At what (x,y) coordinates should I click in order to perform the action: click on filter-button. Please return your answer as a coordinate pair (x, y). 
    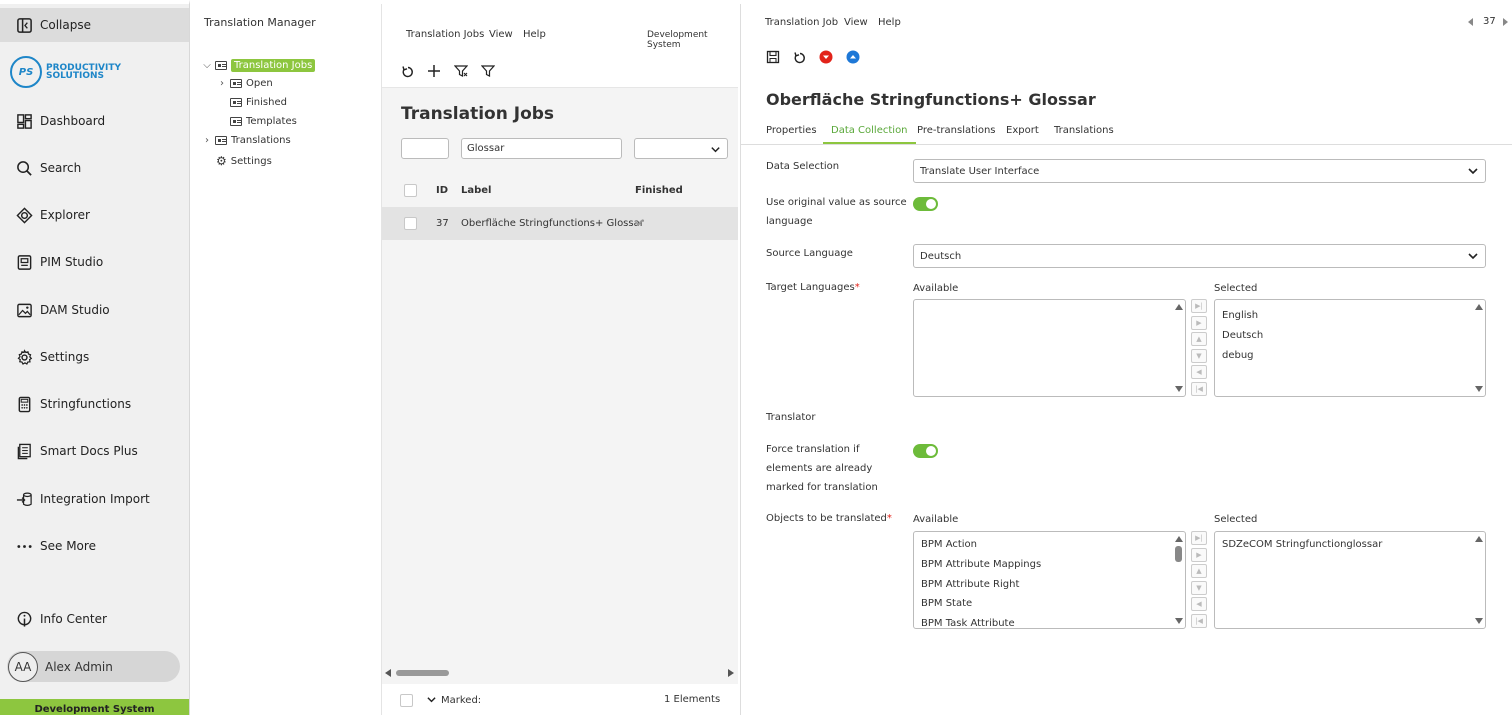
    Looking at the image, I should click on (488, 71).